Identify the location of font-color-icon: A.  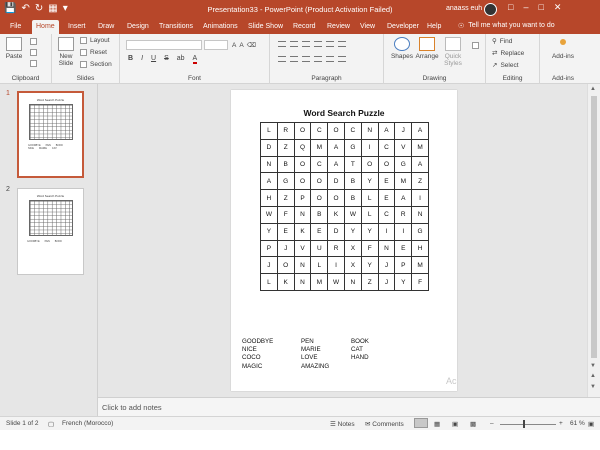
(195, 59).